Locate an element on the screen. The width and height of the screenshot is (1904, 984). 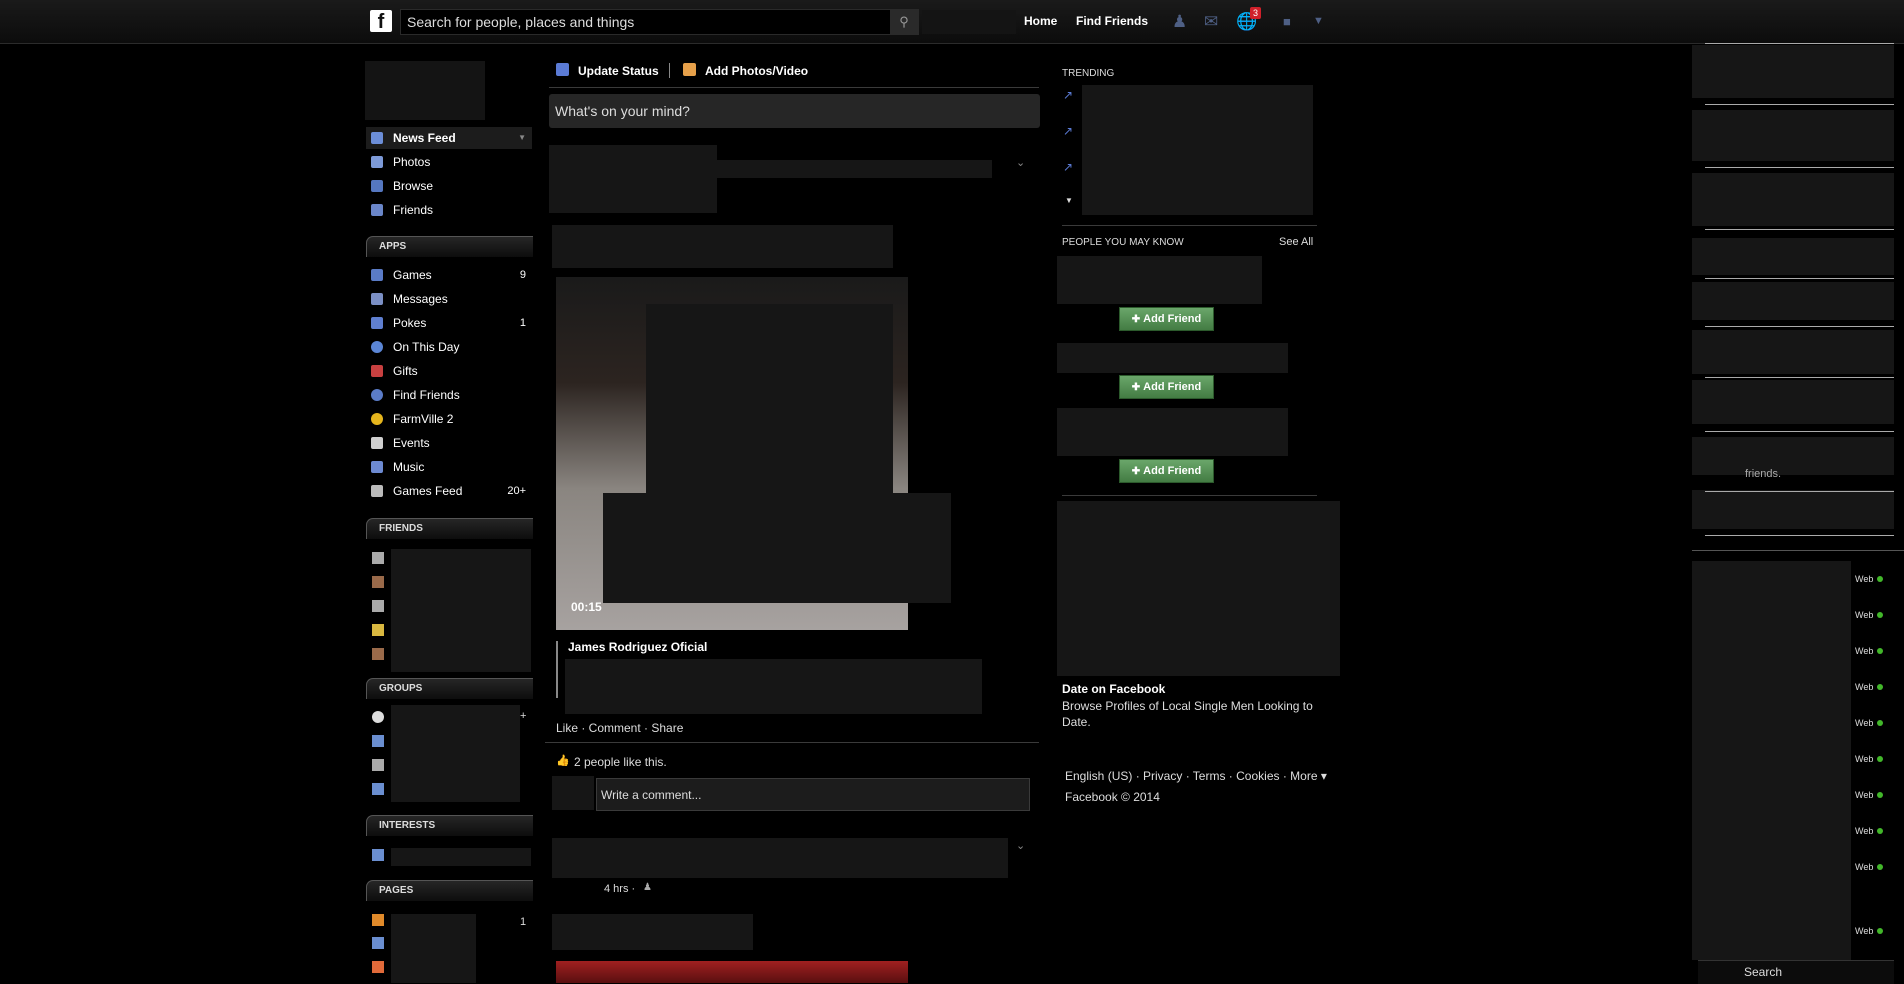
photos-icon is located at coordinates (377, 162).